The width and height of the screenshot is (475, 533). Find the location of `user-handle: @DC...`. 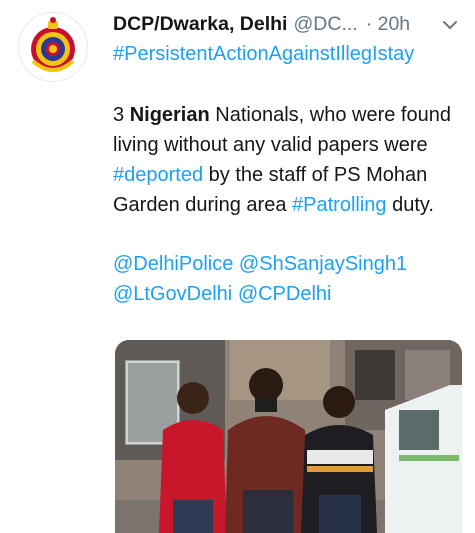

user-handle: @DC... is located at coordinates (325, 24).